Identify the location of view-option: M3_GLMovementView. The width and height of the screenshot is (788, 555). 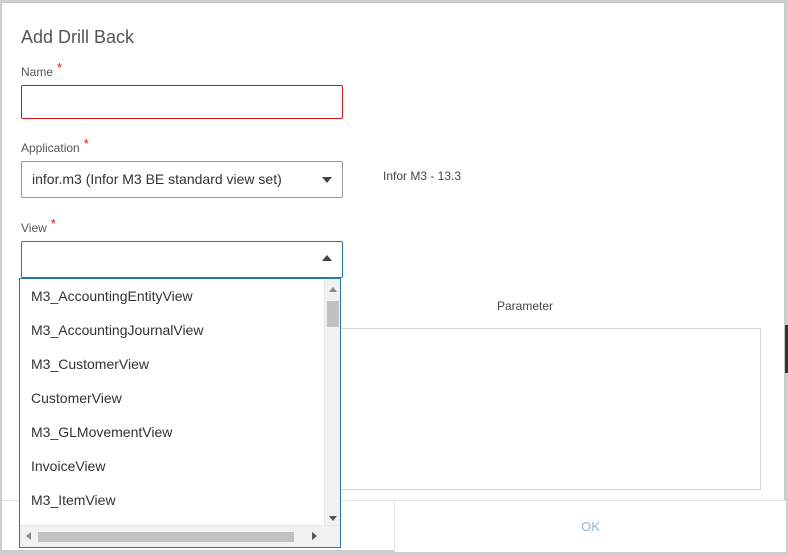
(180, 432).